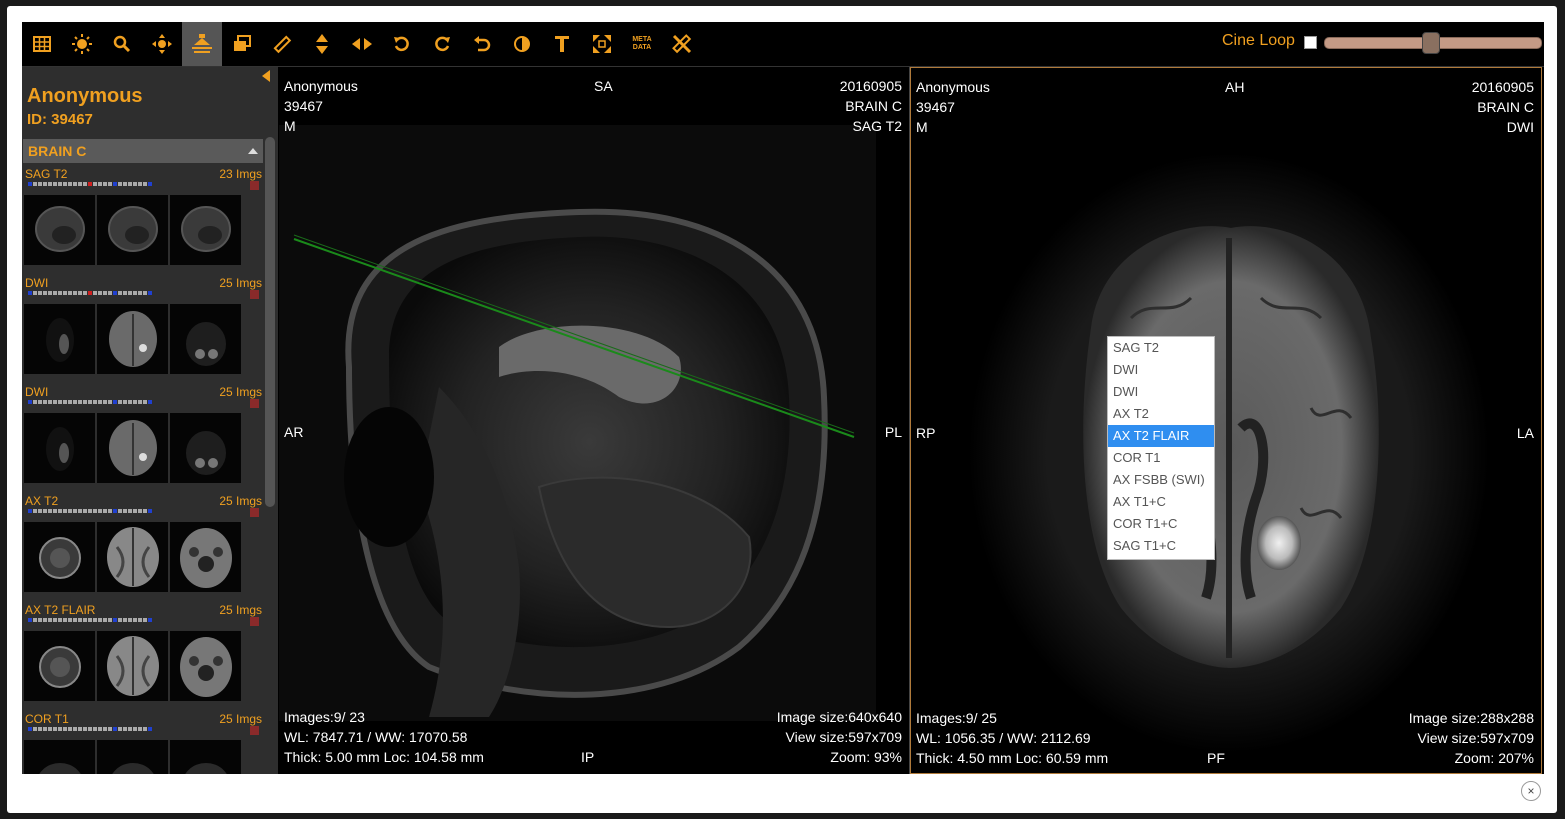 Image resolution: width=1565 pixels, height=819 pixels. What do you see at coordinates (1161, 546) in the screenshot?
I see `dropdown-option: SAG T1+C` at bounding box center [1161, 546].